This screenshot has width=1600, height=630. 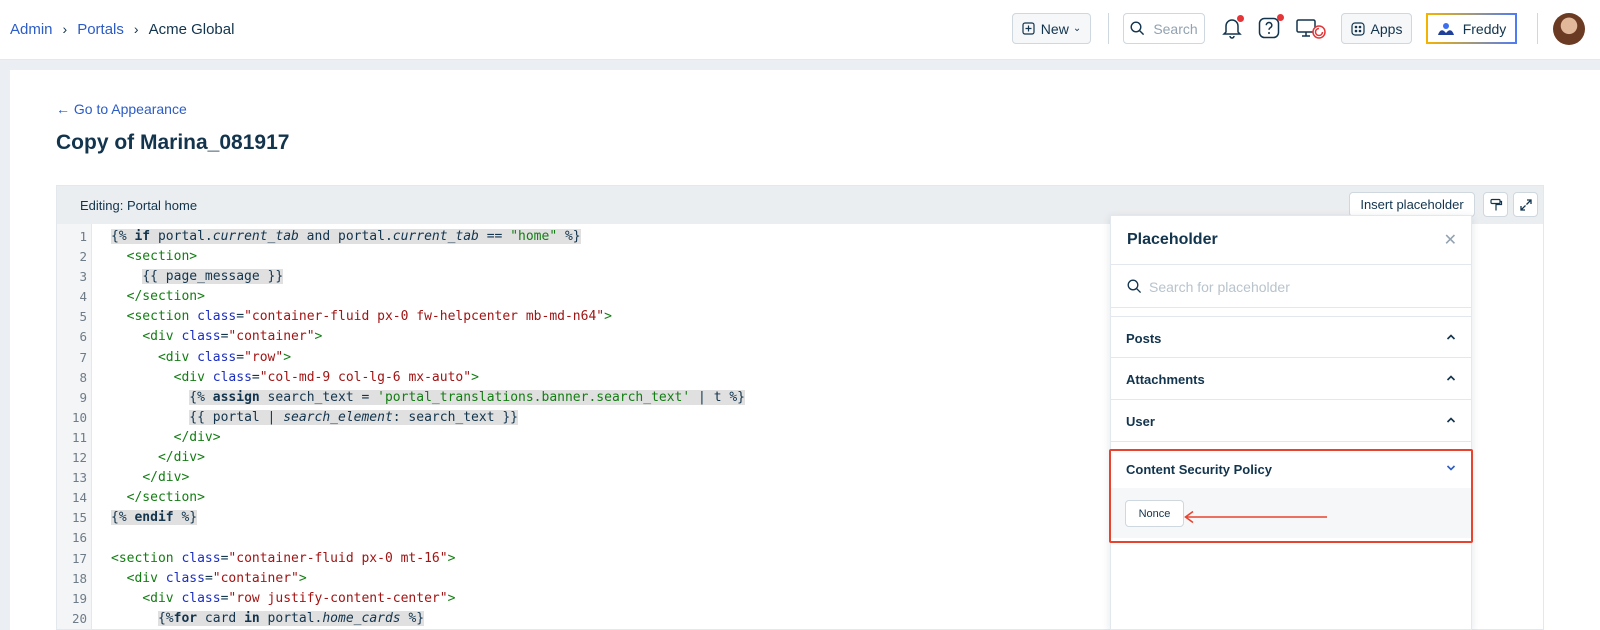 I want to click on search-placeholder: Search, so click(x=1175, y=28).